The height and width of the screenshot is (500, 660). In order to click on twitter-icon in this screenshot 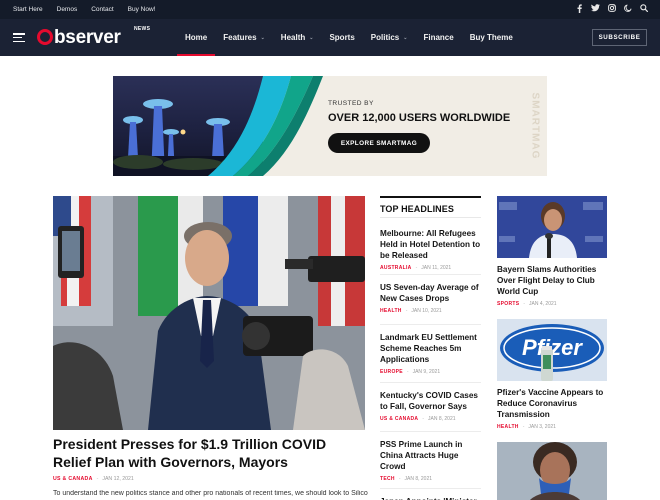, I will do `click(595, 9)`.